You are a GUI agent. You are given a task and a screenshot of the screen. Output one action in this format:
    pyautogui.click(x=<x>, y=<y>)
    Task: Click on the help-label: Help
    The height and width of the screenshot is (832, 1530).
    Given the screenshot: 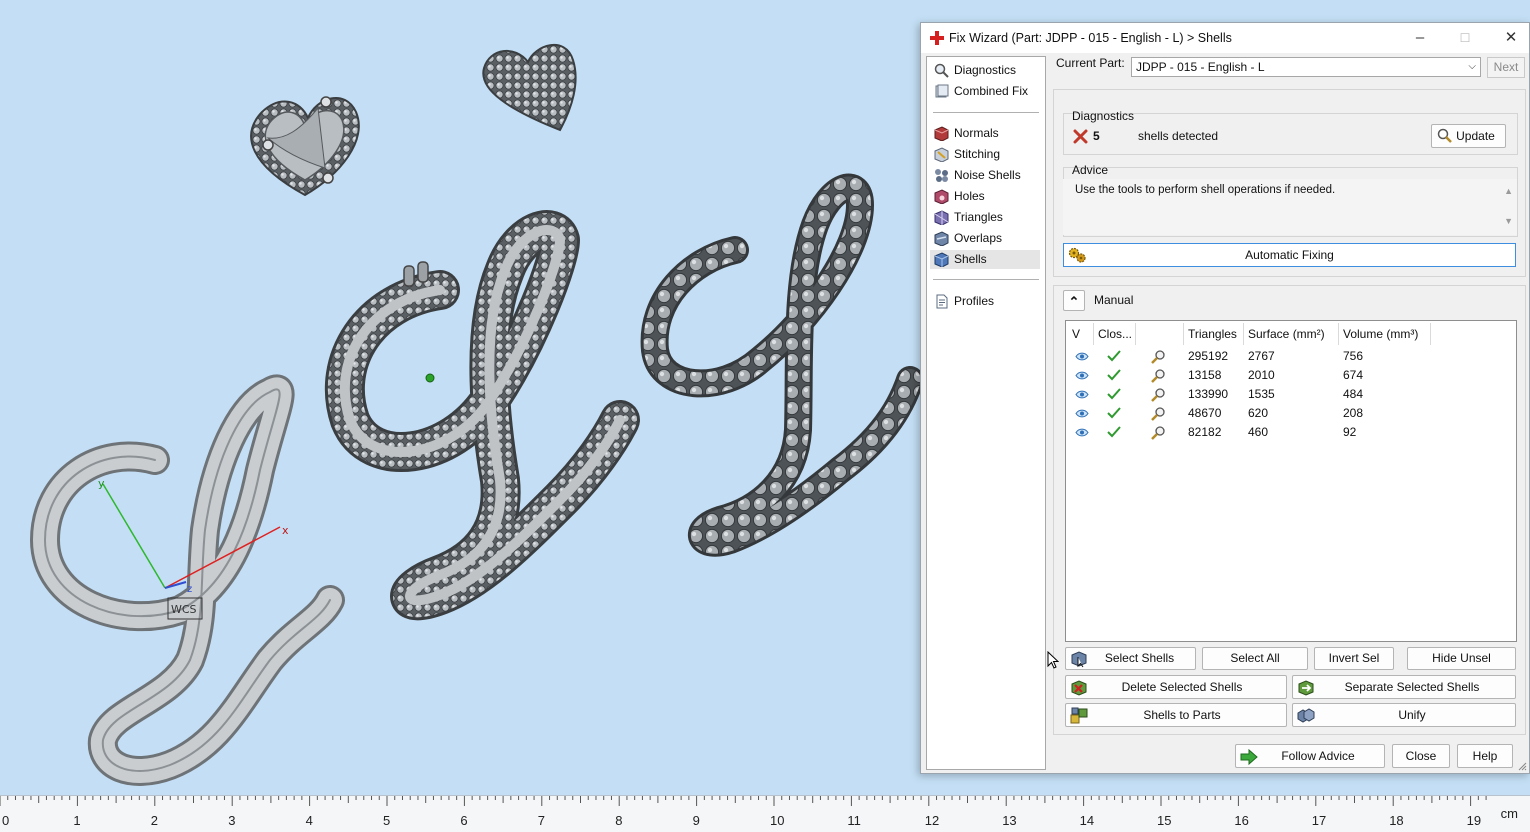 What is the action you would take?
    pyautogui.click(x=1485, y=756)
    